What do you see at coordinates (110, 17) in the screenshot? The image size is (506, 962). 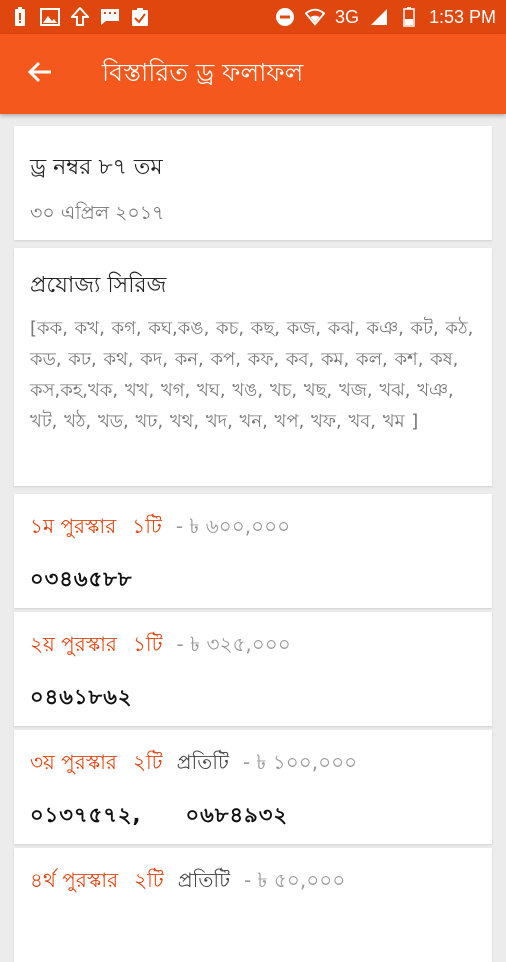 I see `message-icon` at bounding box center [110, 17].